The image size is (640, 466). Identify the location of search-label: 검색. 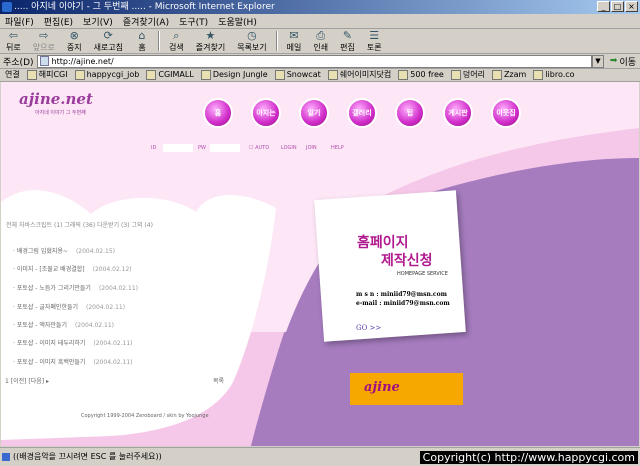
(176, 47).